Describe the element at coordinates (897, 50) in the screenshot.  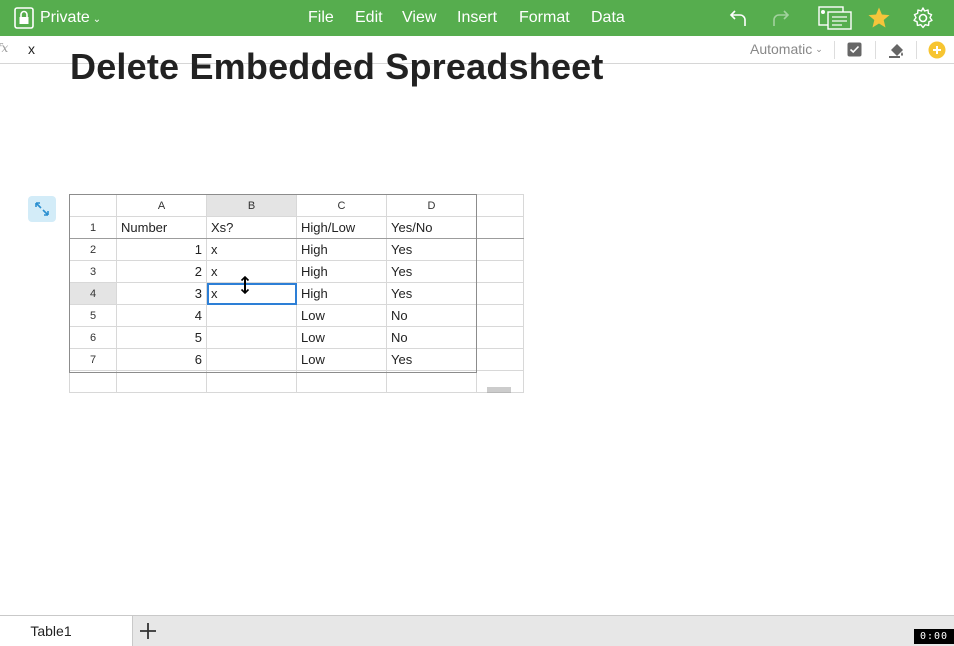
I see `fill-icon` at that location.